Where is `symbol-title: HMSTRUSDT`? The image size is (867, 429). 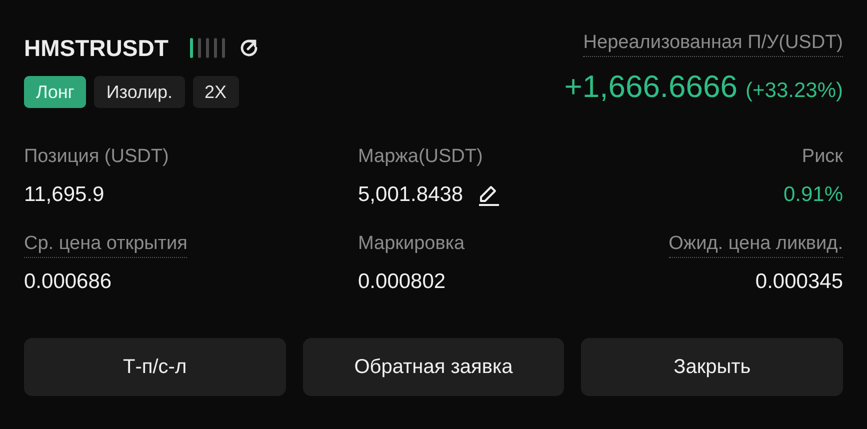 symbol-title: HMSTRUSDT is located at coordinates (96, 48).